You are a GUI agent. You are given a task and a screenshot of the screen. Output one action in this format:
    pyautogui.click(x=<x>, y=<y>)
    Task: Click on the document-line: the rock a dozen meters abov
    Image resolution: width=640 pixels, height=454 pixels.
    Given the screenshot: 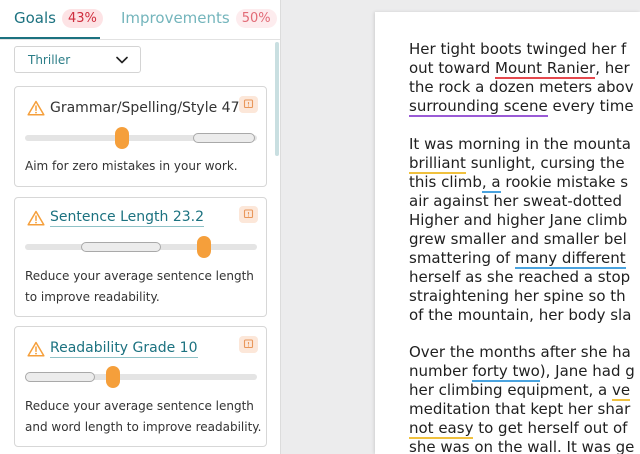 What is the action you would take?
    pyautogui.click(x=524, y=87)
    